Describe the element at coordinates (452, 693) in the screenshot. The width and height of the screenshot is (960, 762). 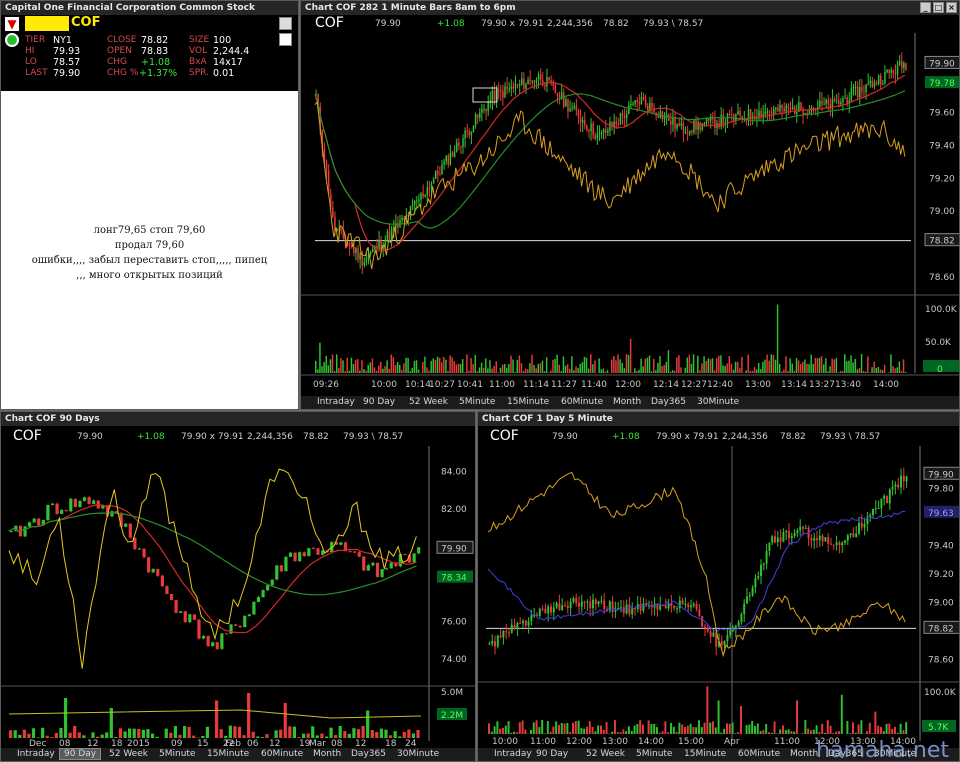
I see `volume-tick-label: 5.0M` at that location.